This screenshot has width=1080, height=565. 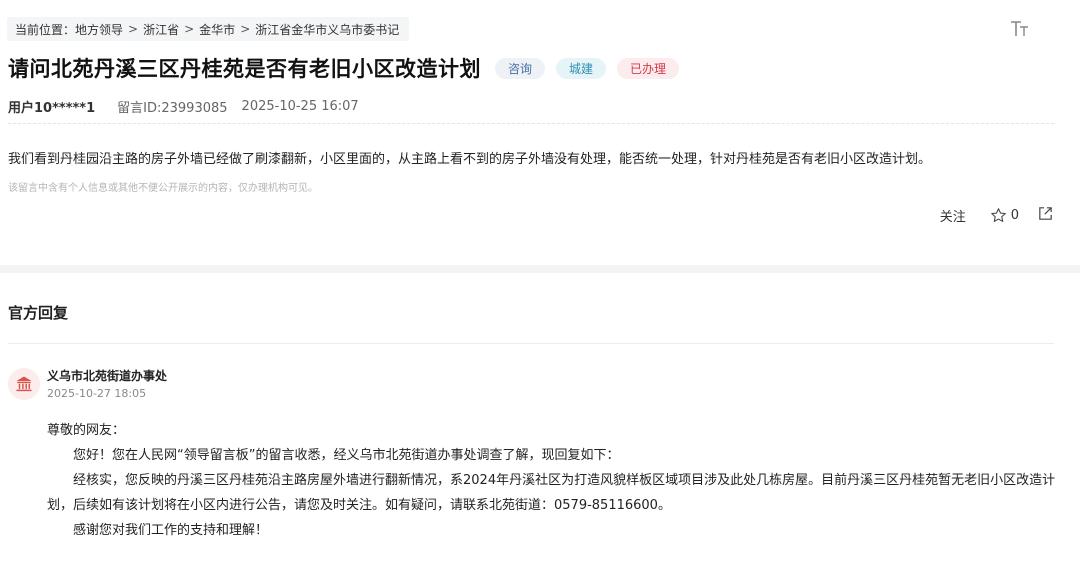 What do you see at coordinates (107, 376) in the screenshot?
I see `reply-org-name: 义乌市北苑街道办事处` at bounding box center [107, 376].